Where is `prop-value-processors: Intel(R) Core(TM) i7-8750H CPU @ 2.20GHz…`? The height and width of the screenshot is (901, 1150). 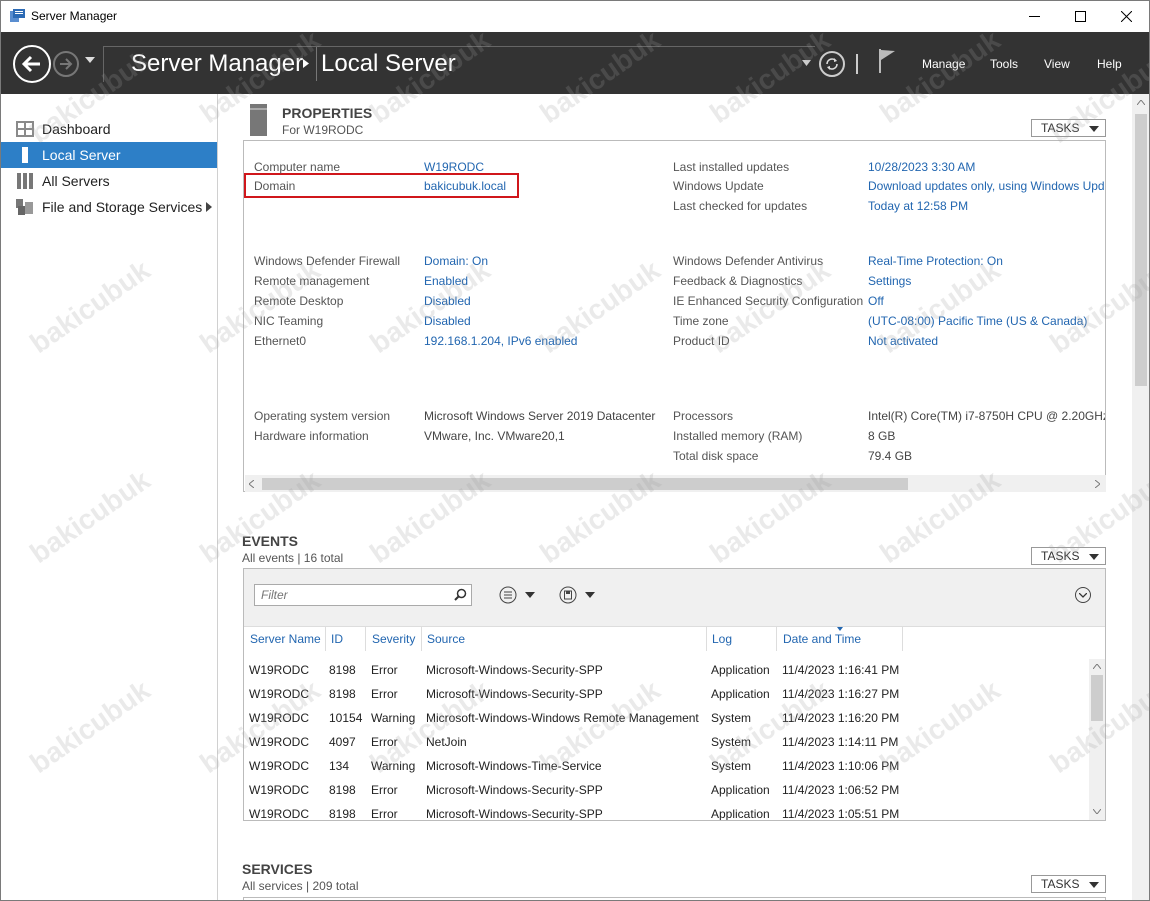
prop-value-processors: Intel(R) Core(TM) i7-8750H CPU @ 2.20GHz… is located at coordinates (986, 416).